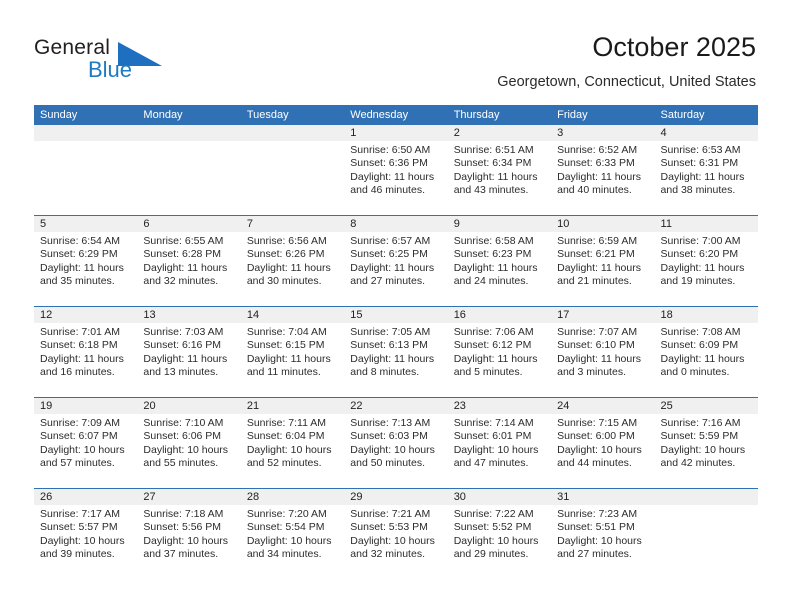 This screenshot has height=612, width=792. Describe the element at coordinates (390, 332) in the screenshot. I see `day-detail-line: Sunrise: 7:05 AM` at that location.